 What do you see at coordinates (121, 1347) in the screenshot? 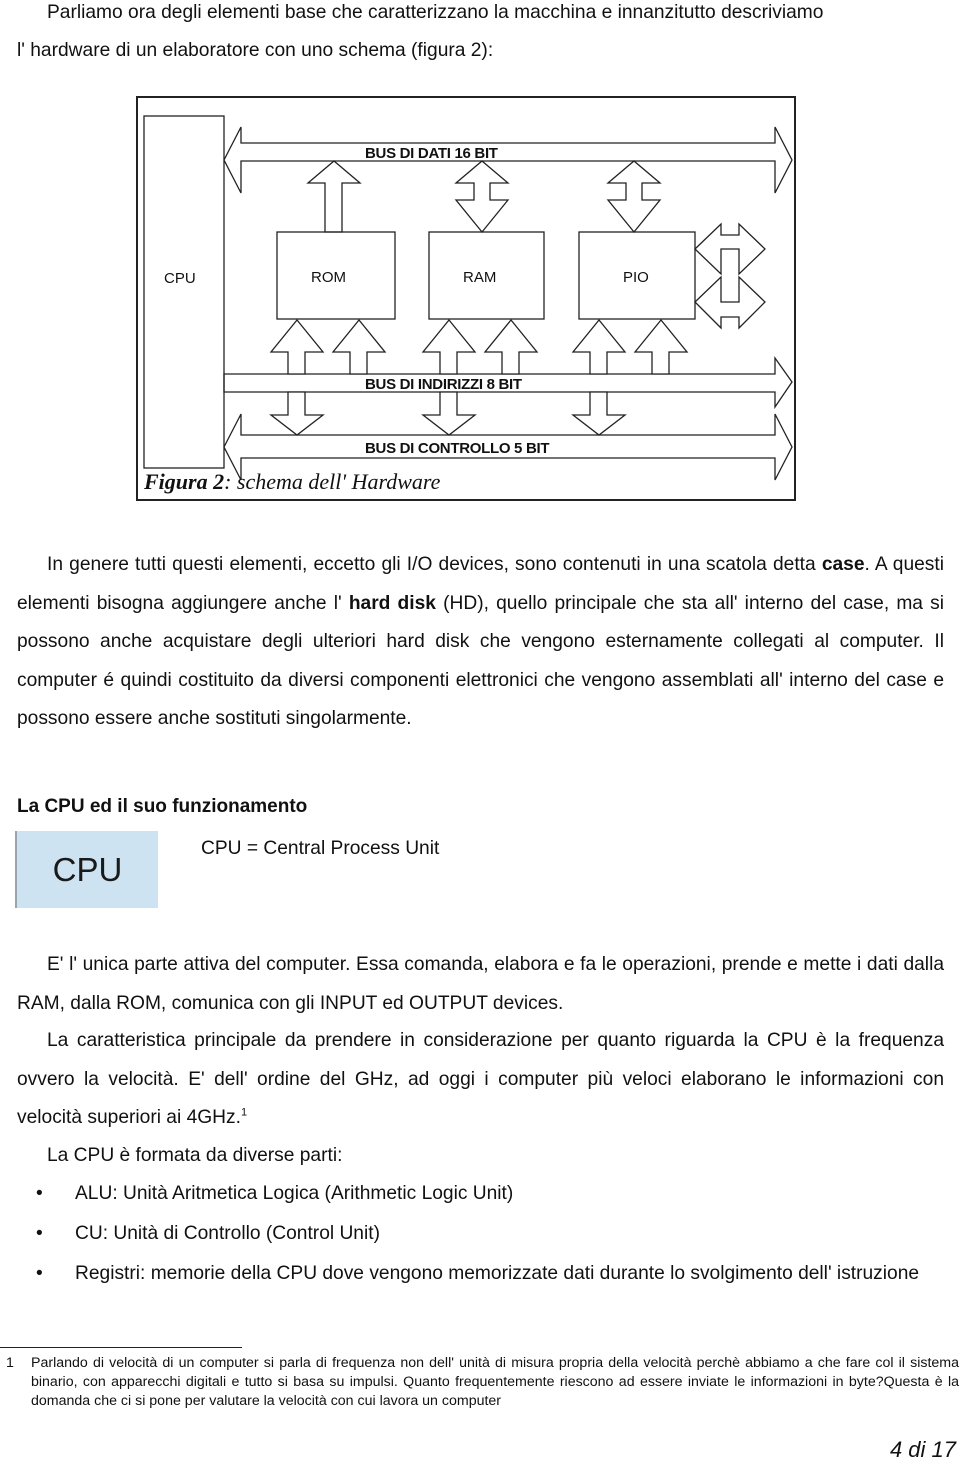
I see `footnote-separator` at bounding box center [121, 1347].